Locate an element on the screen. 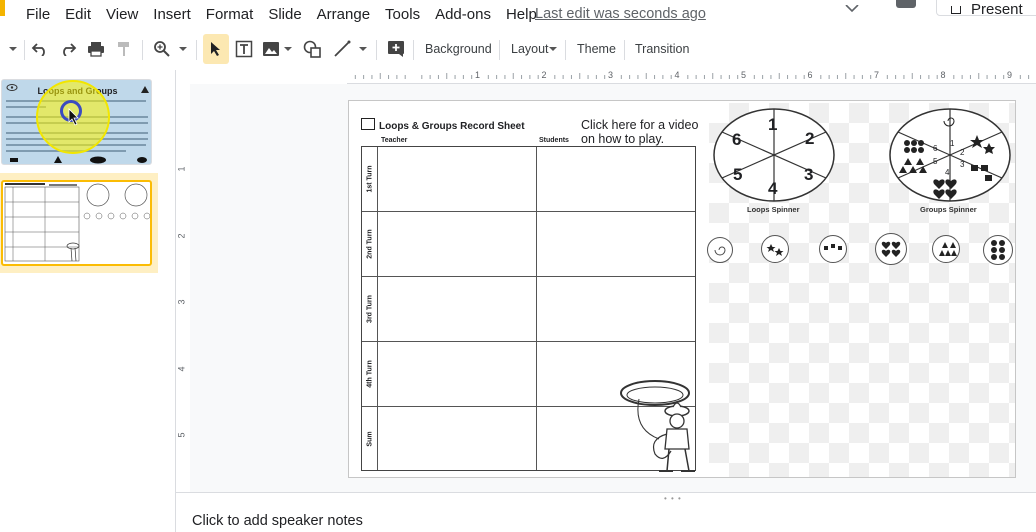  turn-label: 1st Turn is located at coordinates (369, 179).